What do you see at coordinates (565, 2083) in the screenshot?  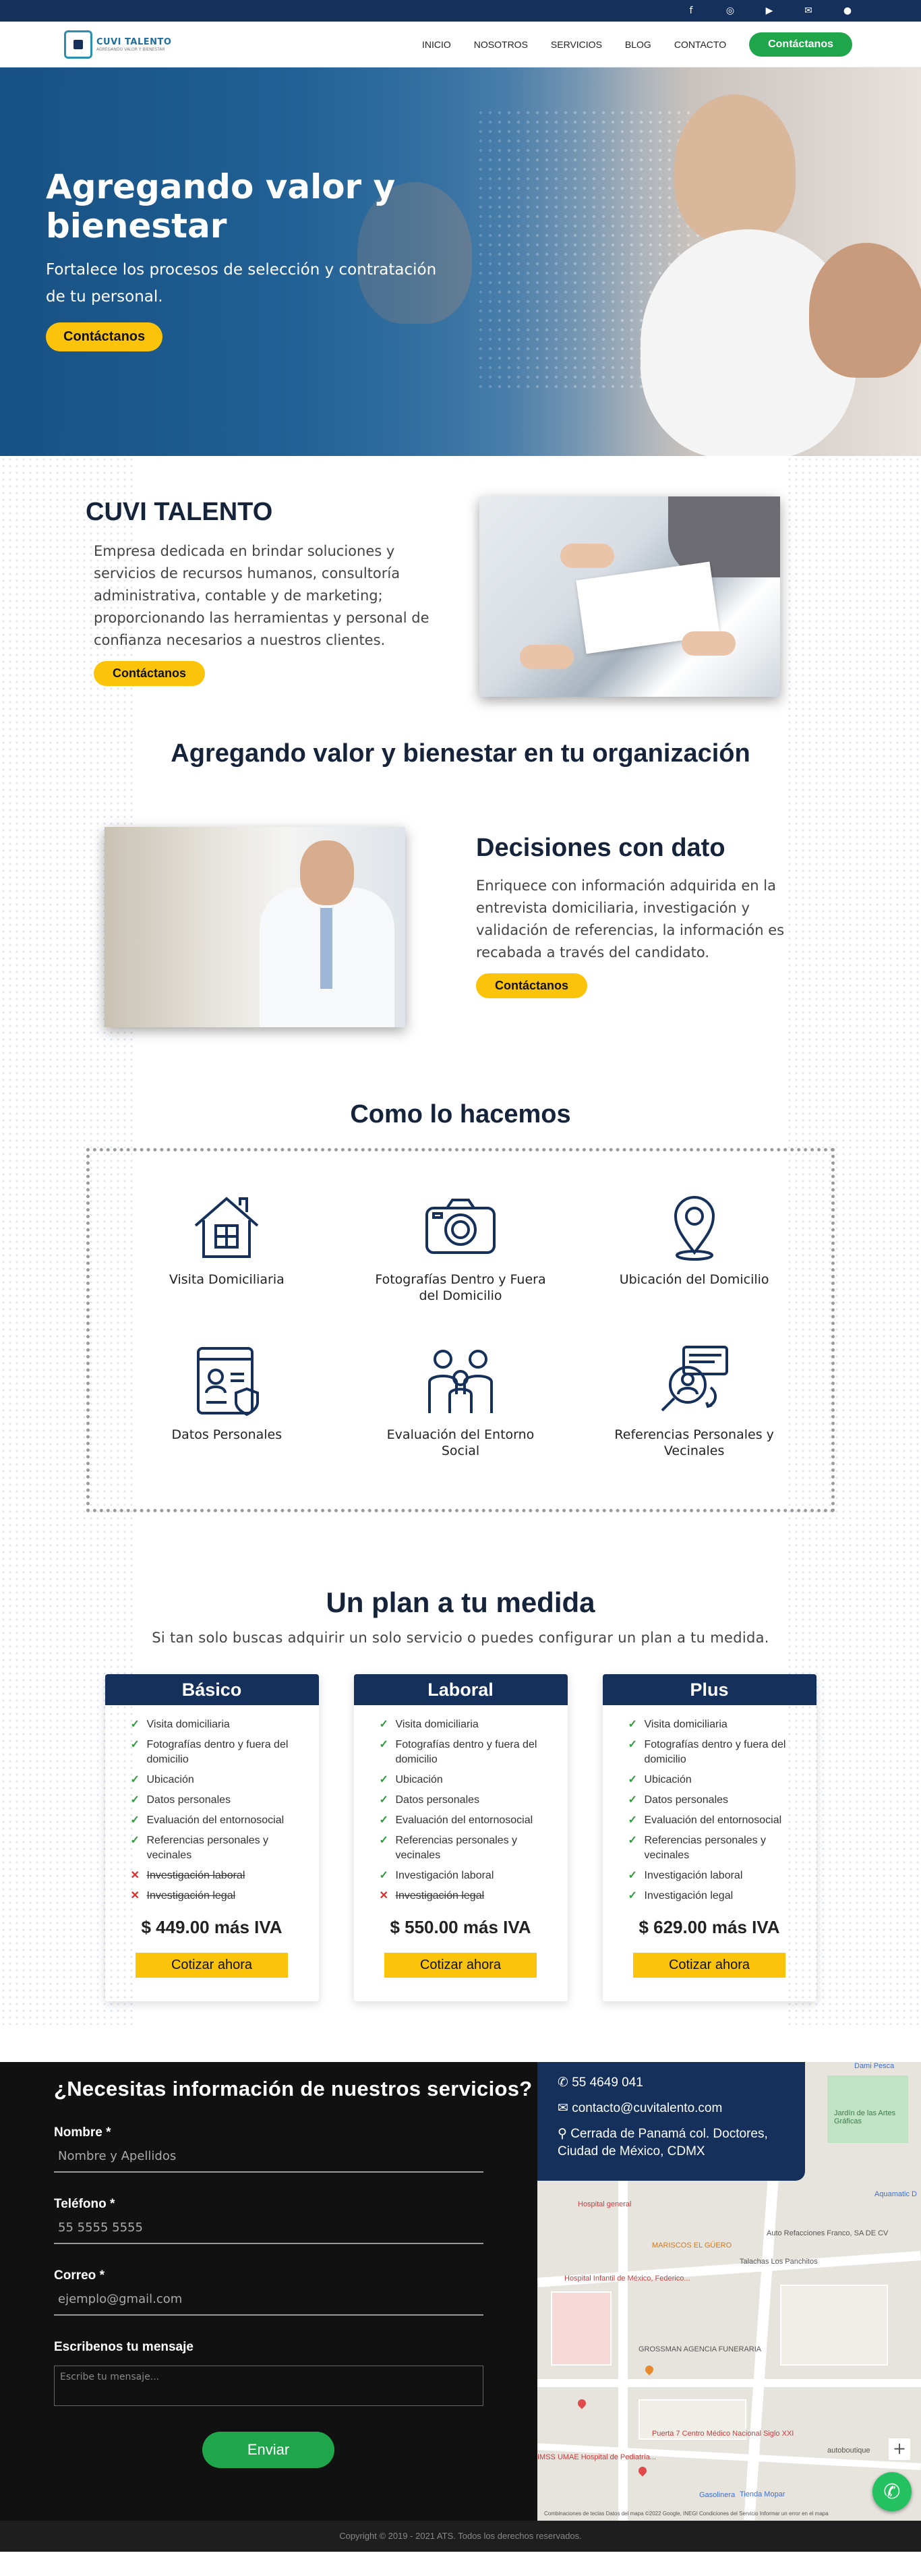 I see `phone-icon: ✆` at bounding box center [565, 2083].